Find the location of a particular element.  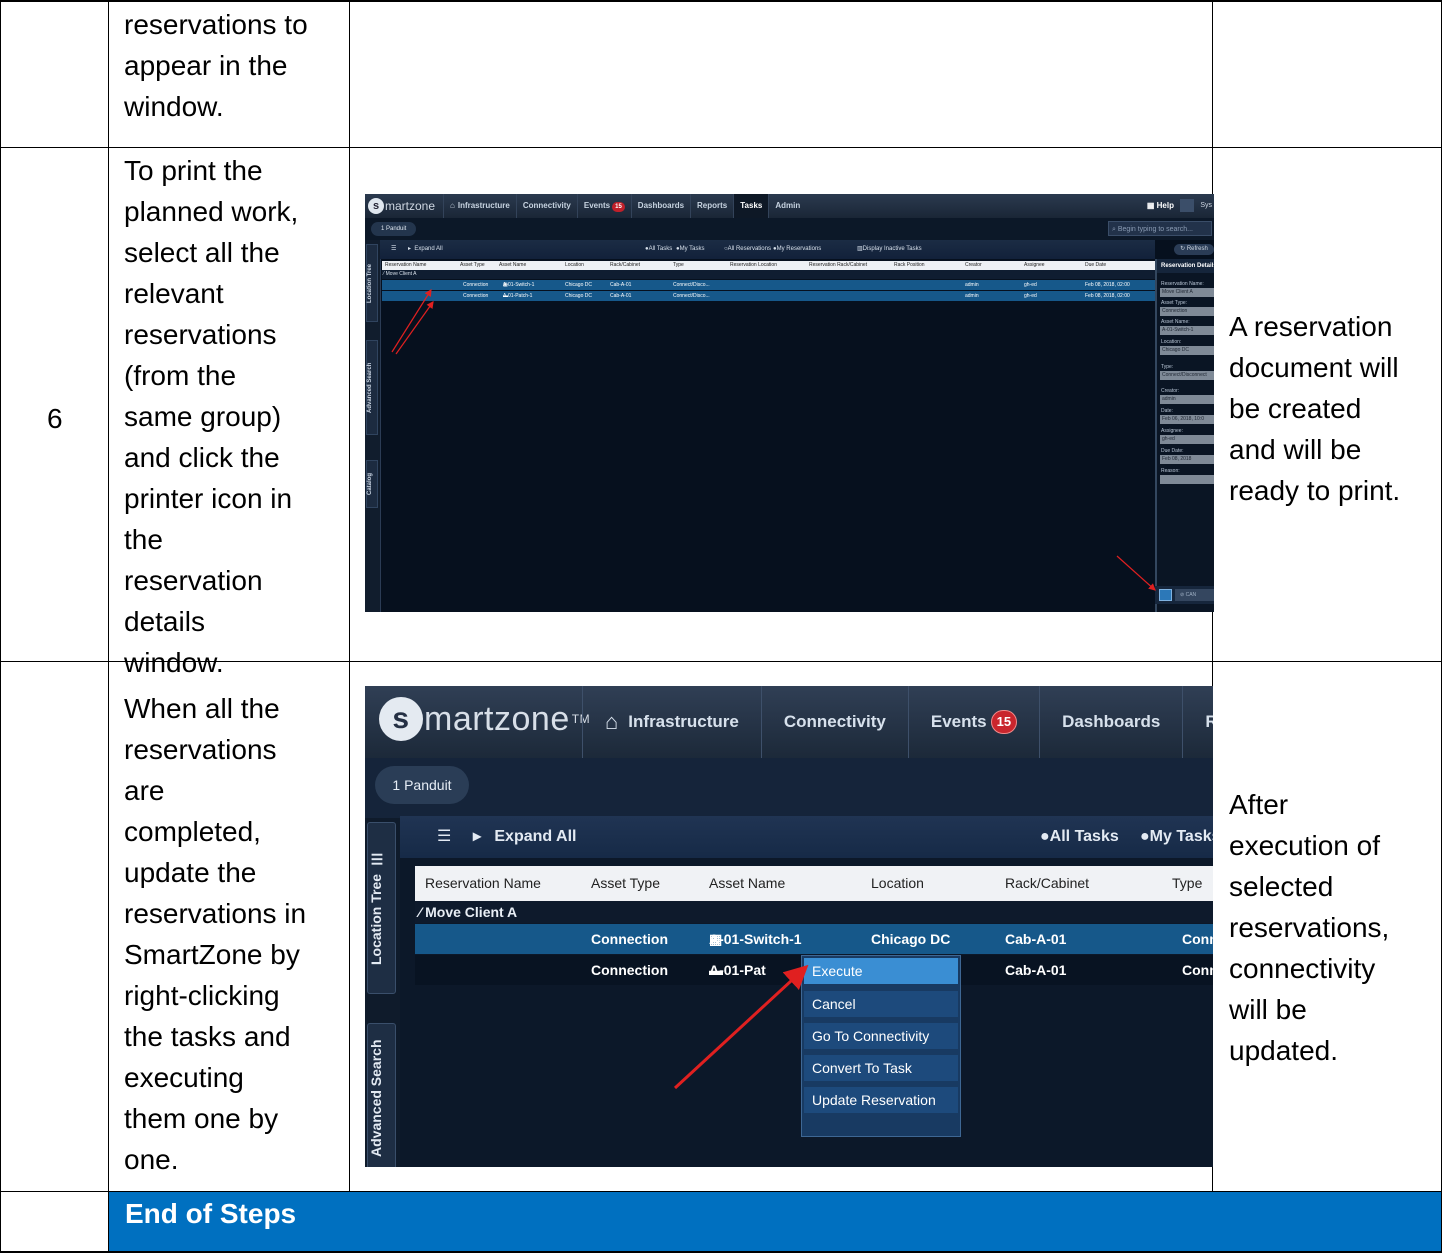

table-border-left is located at coordinates (0, 626).